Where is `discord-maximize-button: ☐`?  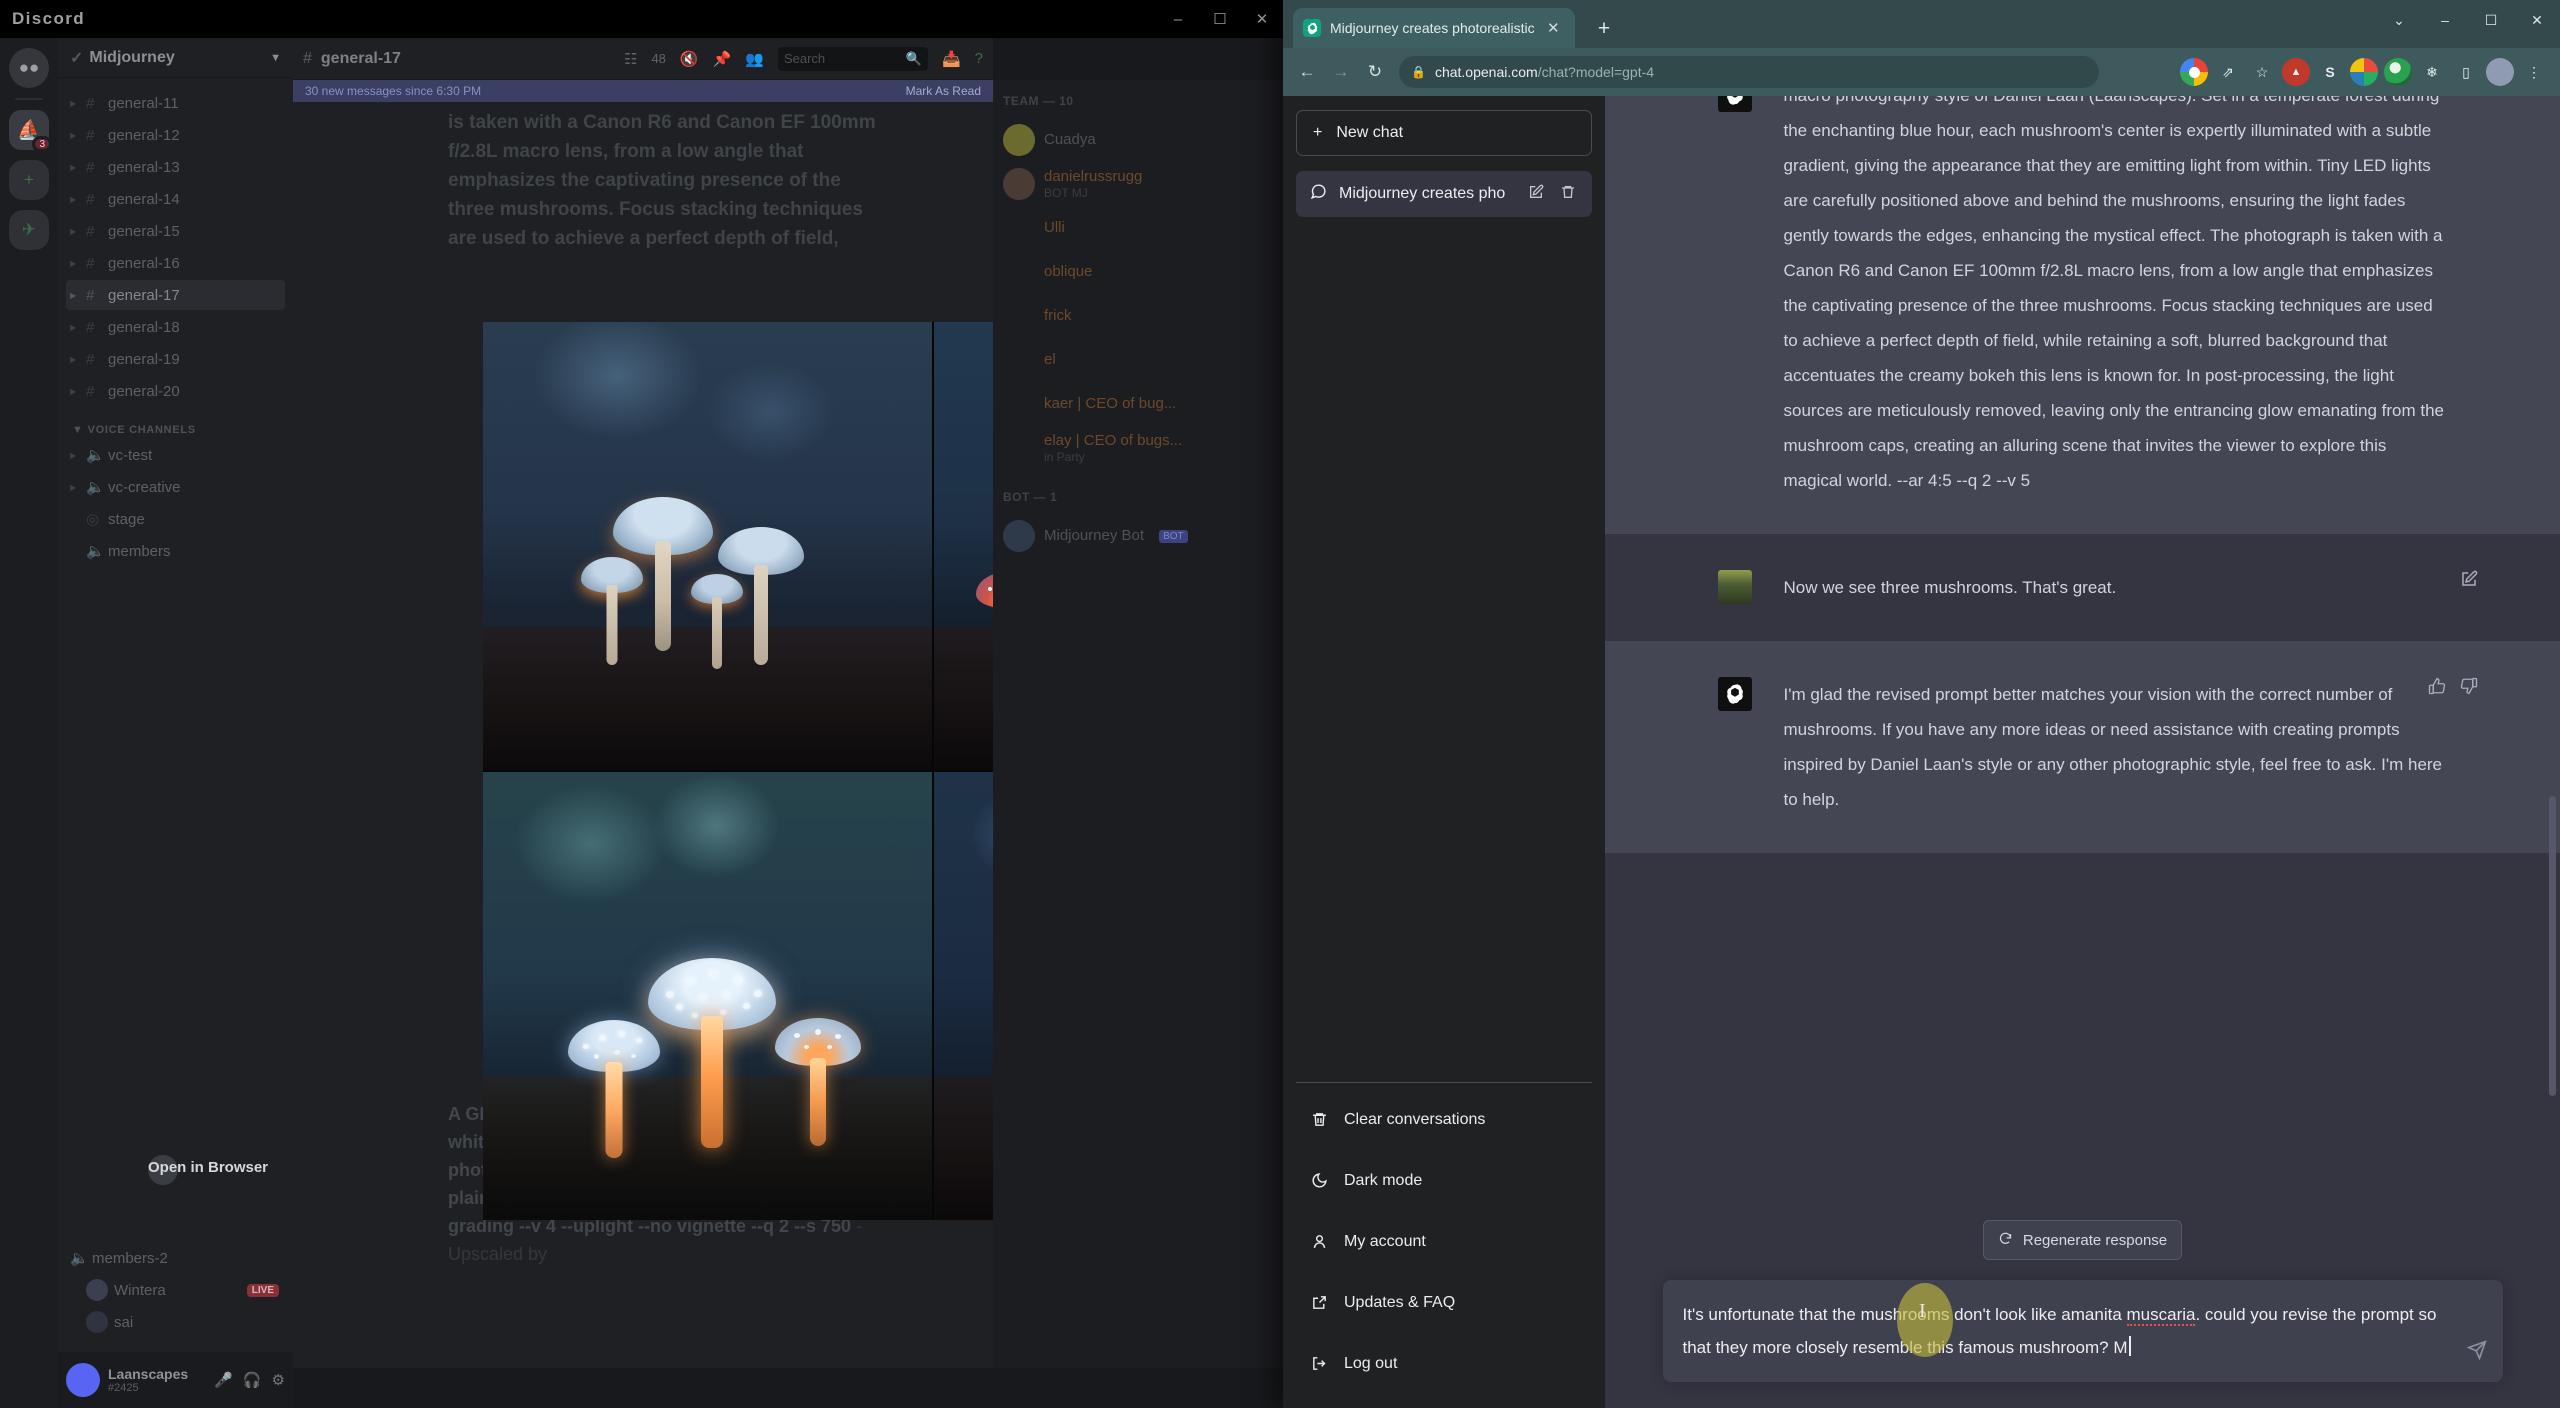
discord-maximize-button: ☐ is located at coordinates (1220, 19).